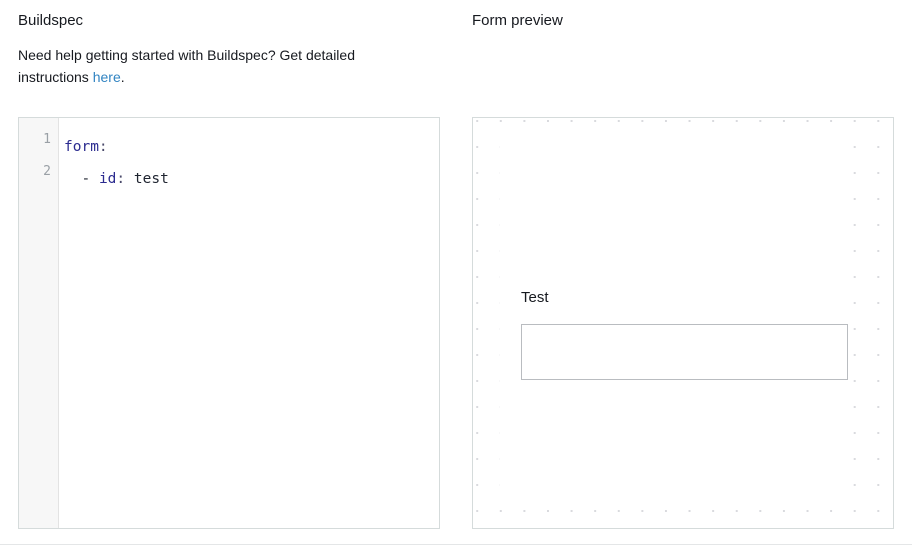 The width and height of the screenshot is (912, 545). Describe the element at coordinates (39, 323) in the screenshot. I see `editor-line-number-gutter: 1 2` at that location.